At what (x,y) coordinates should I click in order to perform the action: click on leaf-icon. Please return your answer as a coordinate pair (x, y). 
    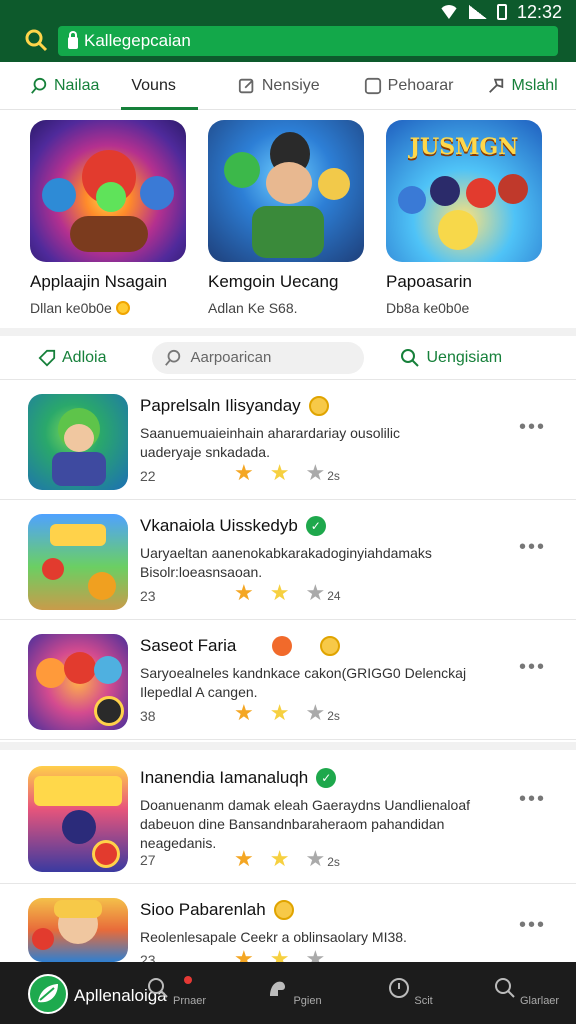
    Looking at the image, I should click on (48, 993).